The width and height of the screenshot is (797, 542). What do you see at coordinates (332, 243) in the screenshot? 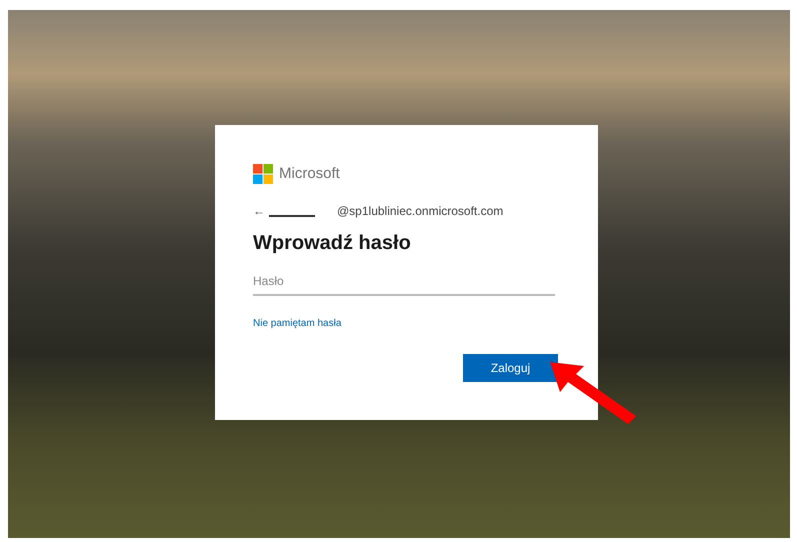
I see `page-title: Wprowadź hasło` at bounding box center [332, 243].